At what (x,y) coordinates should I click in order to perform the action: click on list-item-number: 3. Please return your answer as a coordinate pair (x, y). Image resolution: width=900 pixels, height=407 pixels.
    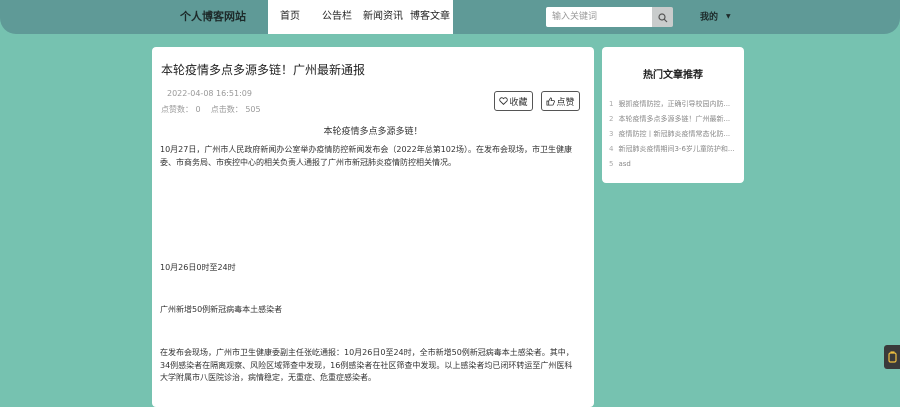
    Looking at the image, I should click on (611, 134).